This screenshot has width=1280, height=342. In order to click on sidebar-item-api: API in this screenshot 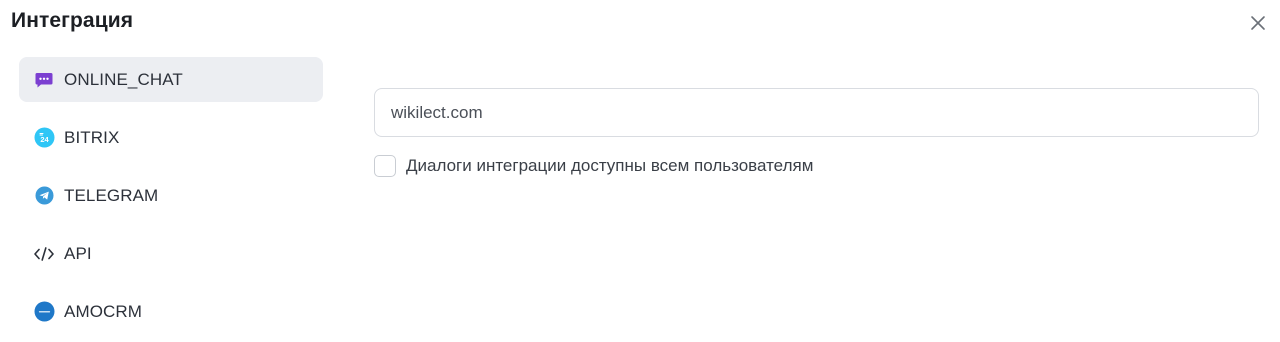, I will do `click(171, 253)`.